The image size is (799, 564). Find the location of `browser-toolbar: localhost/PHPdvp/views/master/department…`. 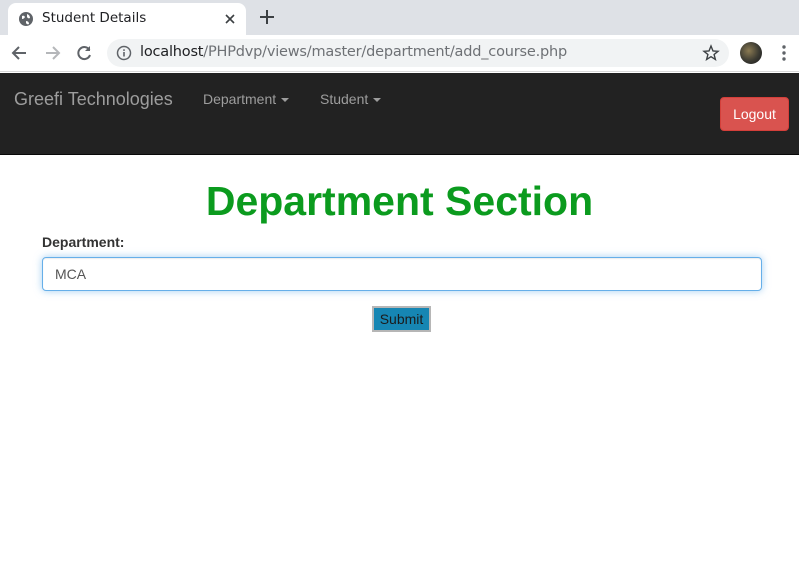

browser-toolbar: localhost/PHPdvp/views/master/department… is located at coordinates (399, 53).